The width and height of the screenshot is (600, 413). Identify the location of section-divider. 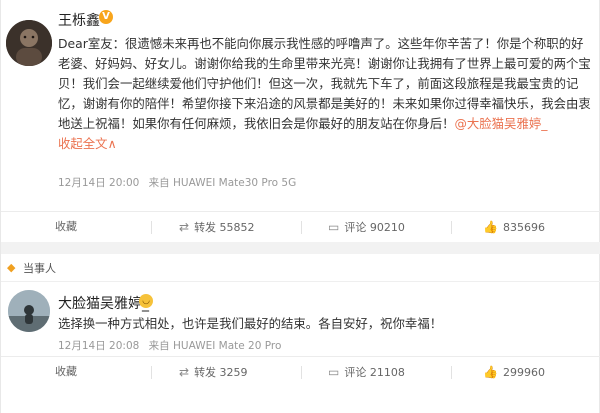
(300, 248).